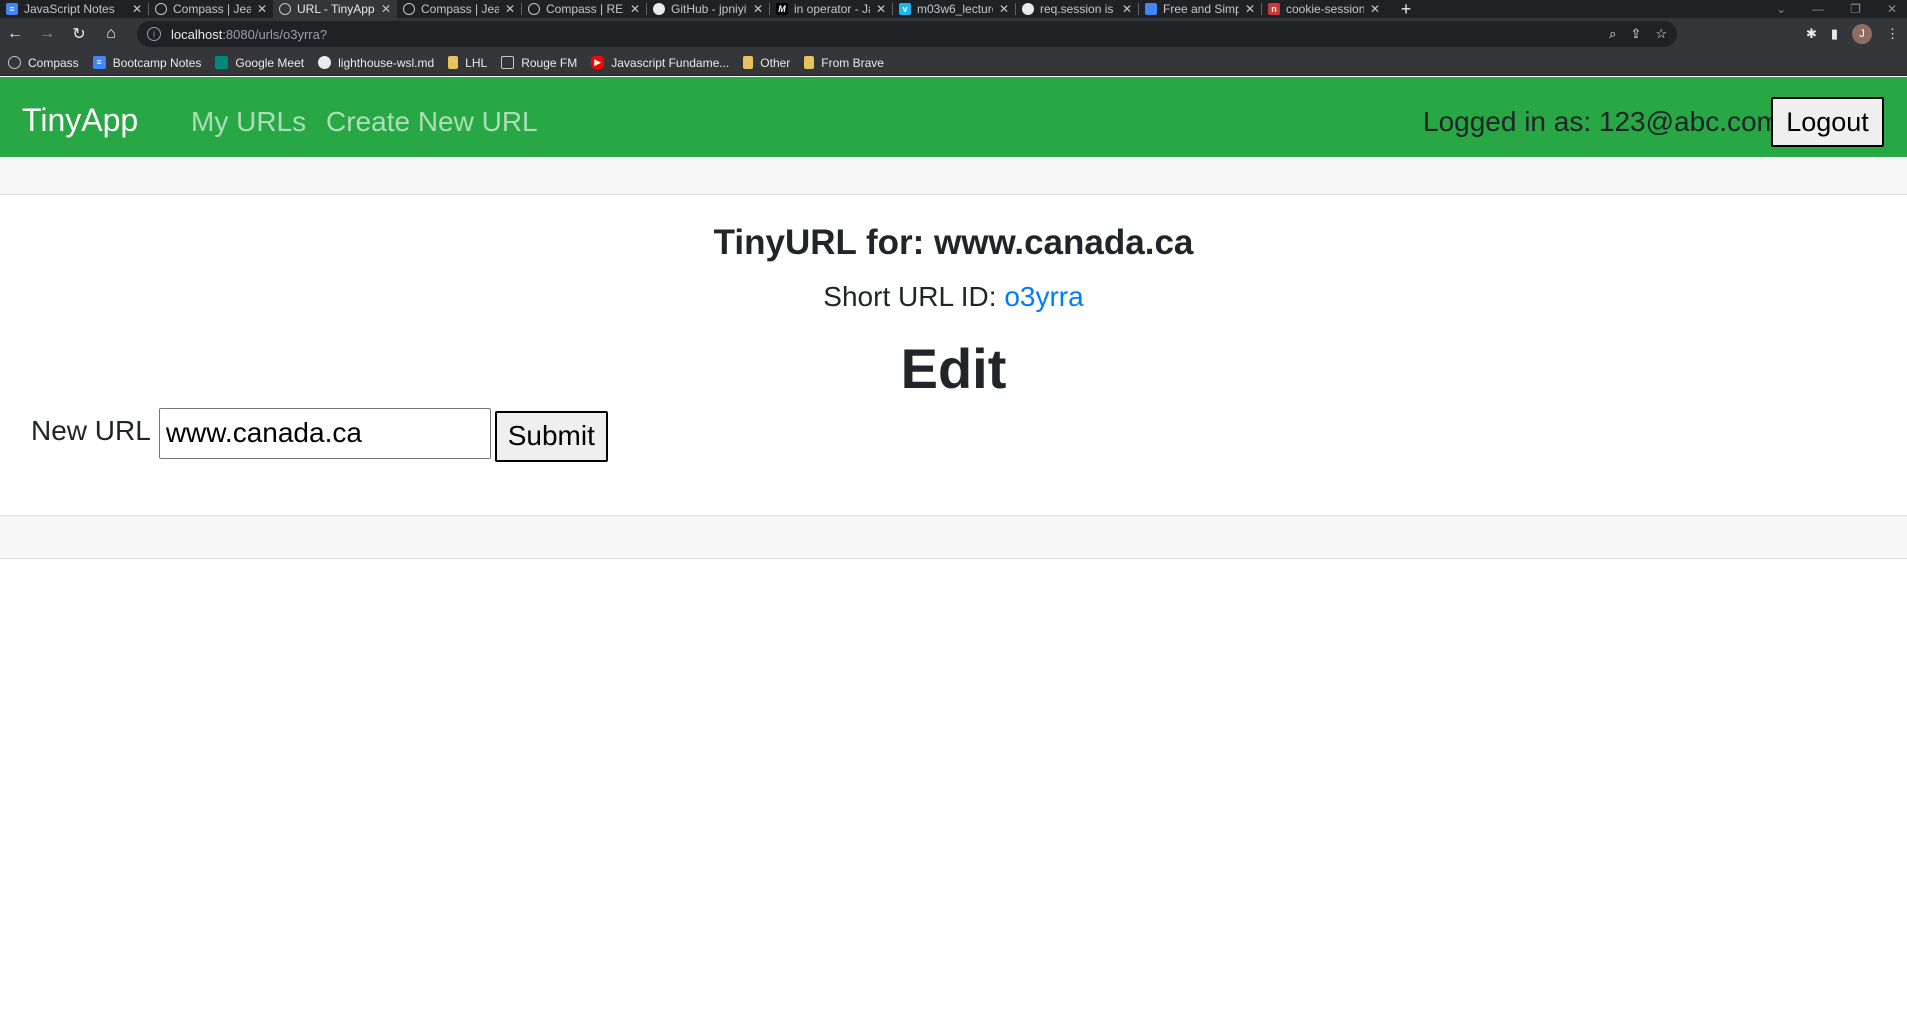 This screenshot has height=1020, width=1907. What do you see at coordinates (1151, 9) in the screenshot?
I see `image-icon` at bounding box center [1151, 9].